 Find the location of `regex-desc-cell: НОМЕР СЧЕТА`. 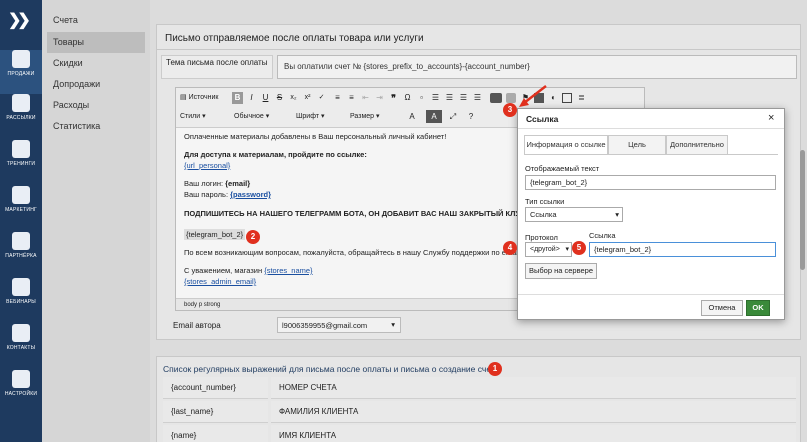

regex-desc-cell: НОМЕР СЧЕТА is located at coordinates (533, 388).